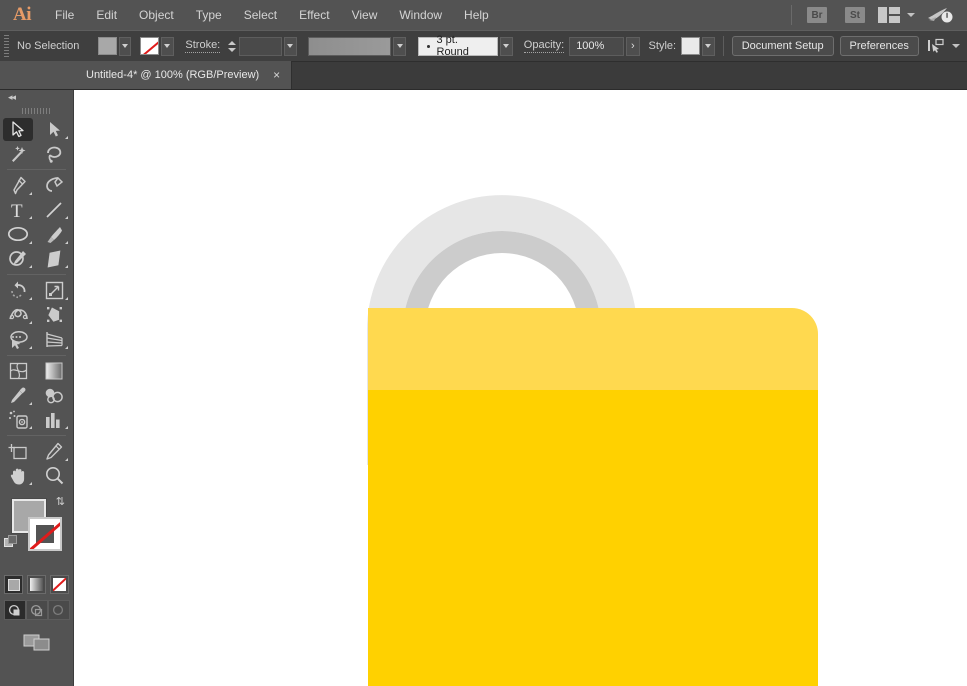 The height and width of the screenshot is (686, 967). I want to click on paintbrush-tool, so click(54, 234).